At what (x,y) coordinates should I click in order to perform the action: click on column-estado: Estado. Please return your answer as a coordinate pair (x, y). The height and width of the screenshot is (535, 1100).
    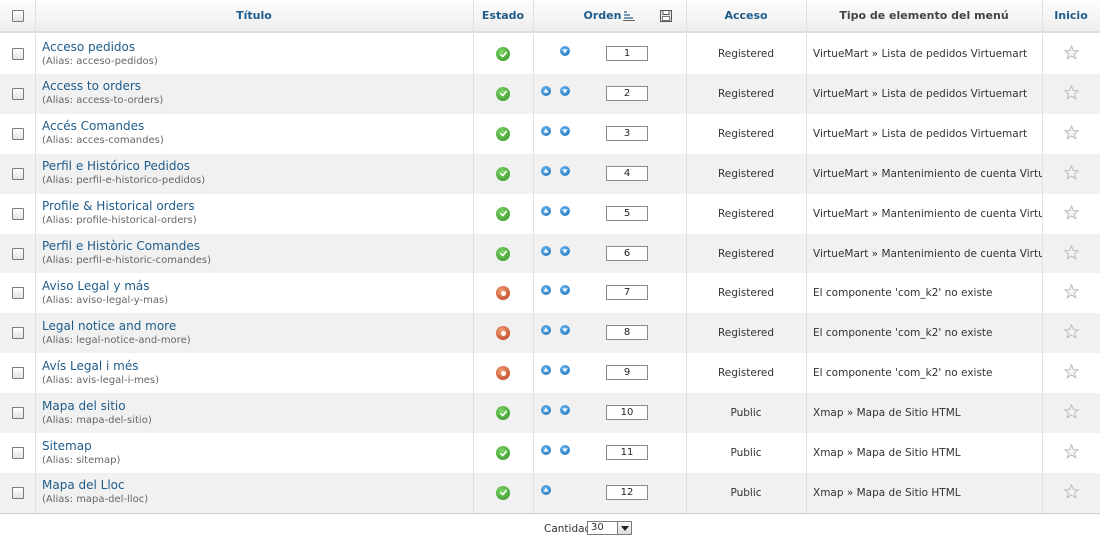
    Looking at the image, I should click on (503, 15).